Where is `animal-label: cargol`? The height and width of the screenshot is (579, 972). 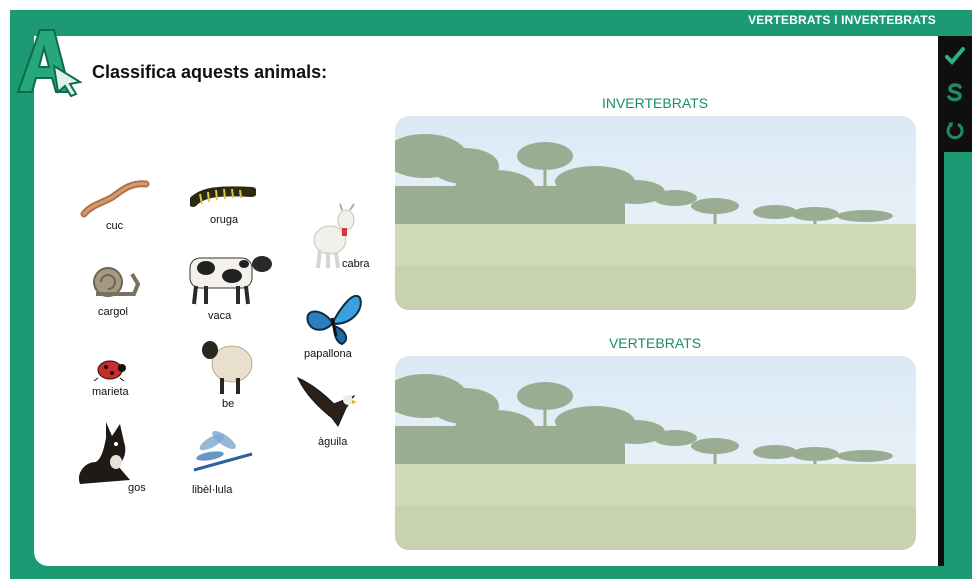 animal-label: cargol is located at coordinates (113, 312).